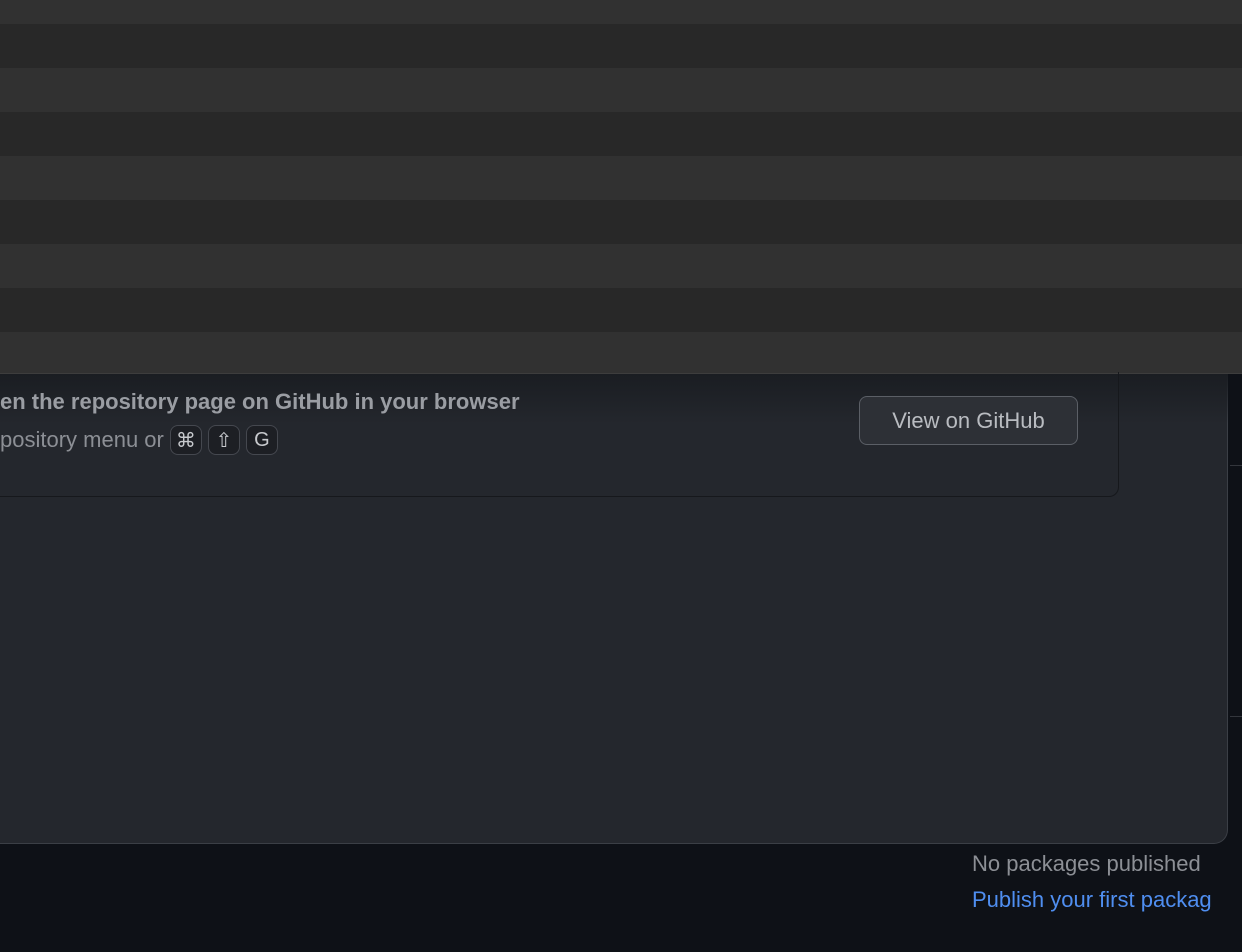 The width and height of the screenshot is (1242, 952). What do you see at coordinates (968, 420) in the screenshot?
I see `view-on-github-button: View on GitHub` at bounding box center [968, 420].